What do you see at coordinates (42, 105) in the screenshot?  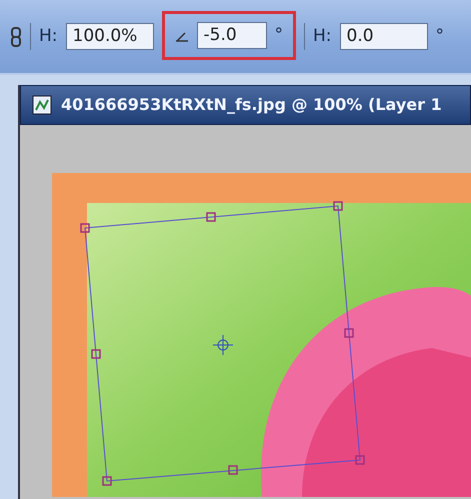 I see `document-icon` at bounding box center [42, 105].